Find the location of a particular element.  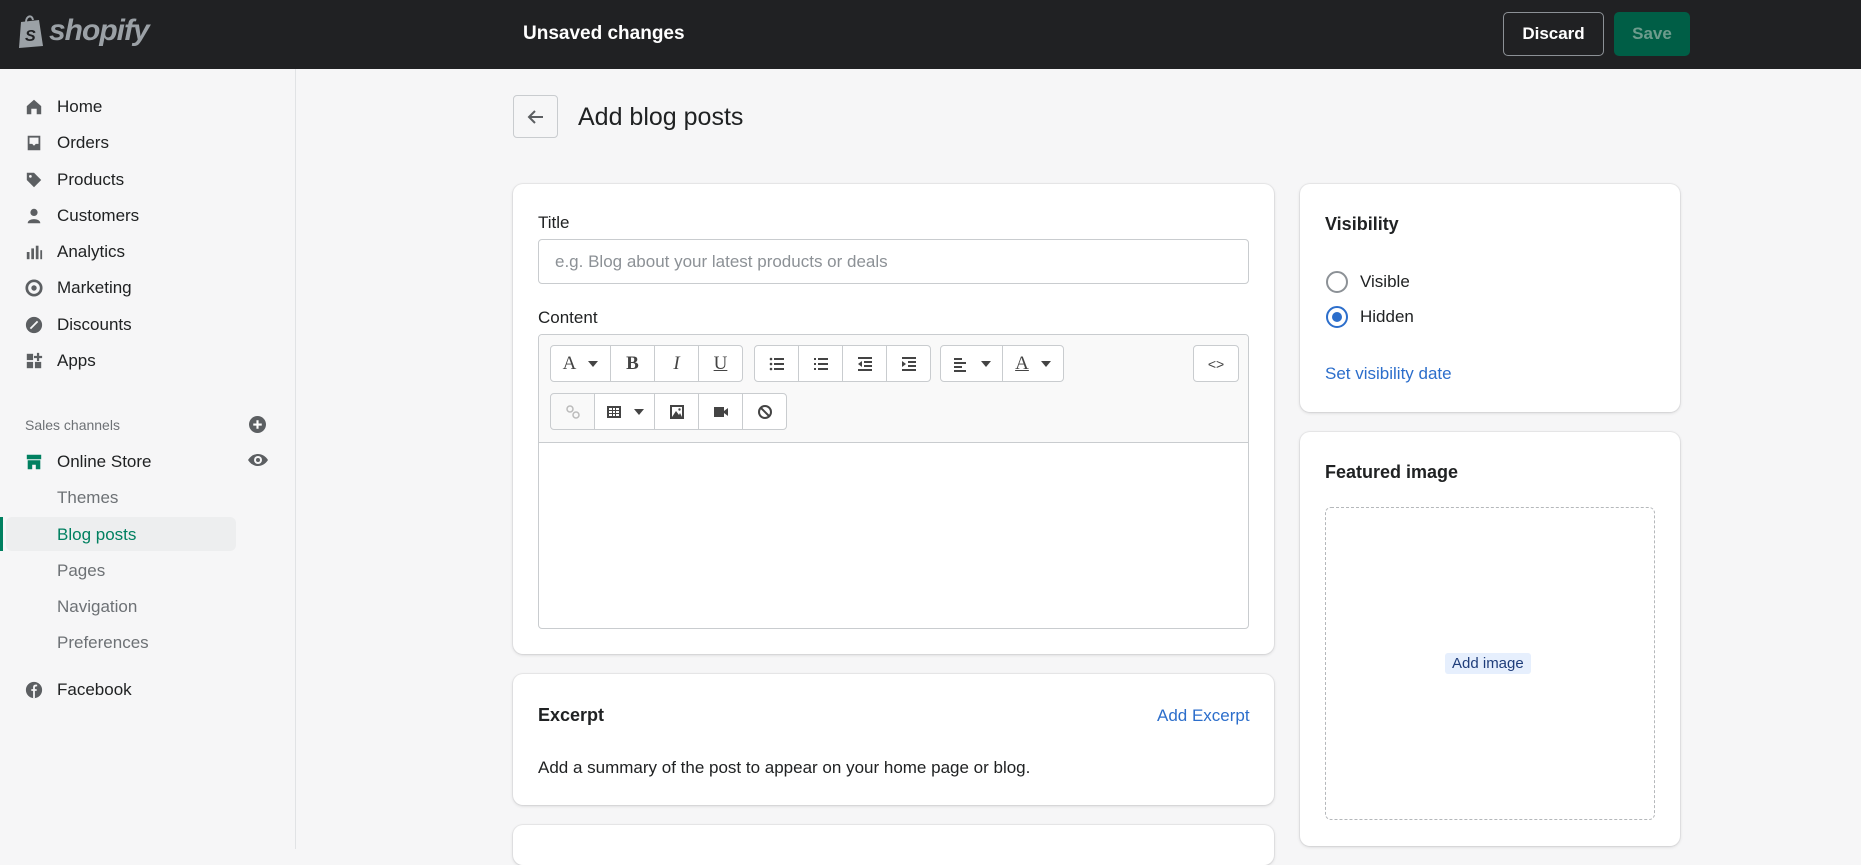

sidebar-item-label: Home is located at coordinates (80, 106).